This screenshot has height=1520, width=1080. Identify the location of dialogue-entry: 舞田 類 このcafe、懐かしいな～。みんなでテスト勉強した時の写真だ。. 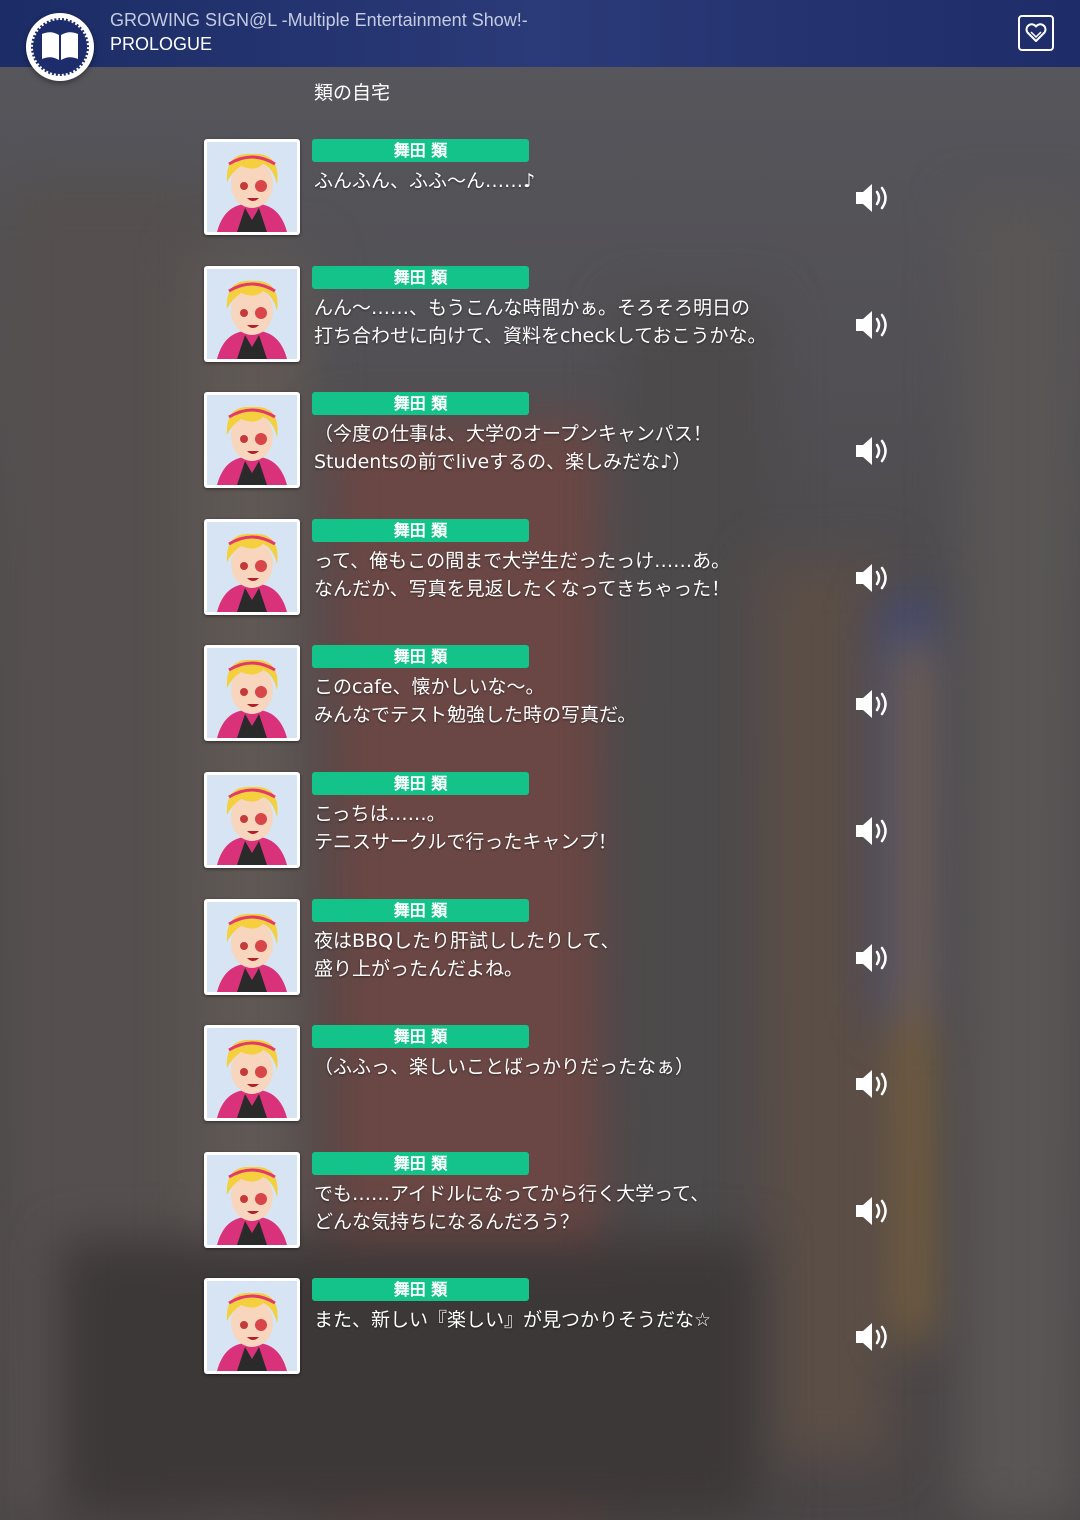
(554, 693).